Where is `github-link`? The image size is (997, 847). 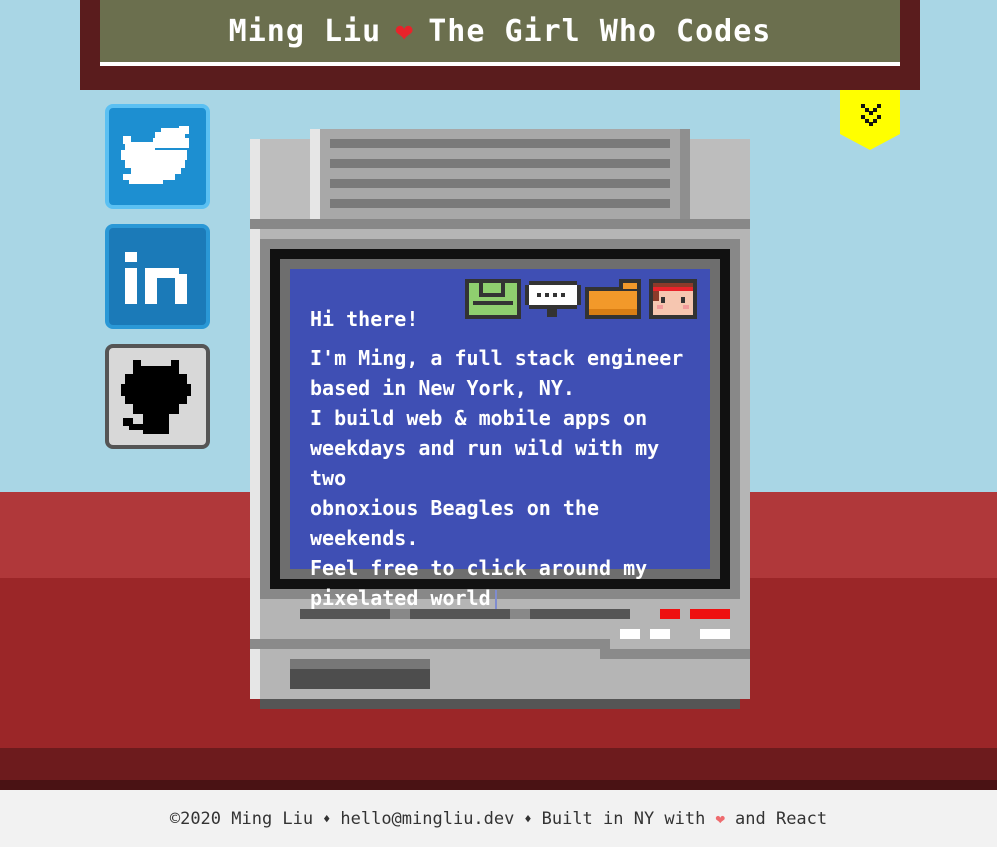 github-link is located at coordinates (157, 396).